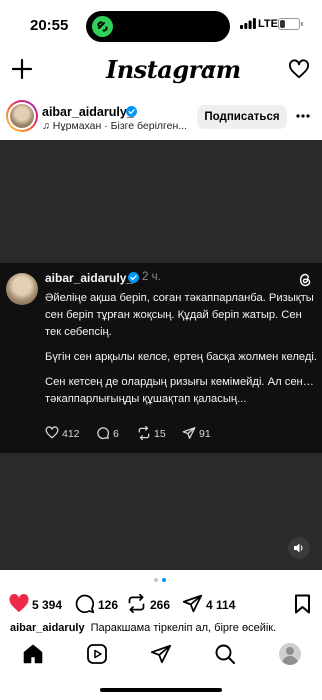 Image resolution: width=322 pixels, height=700 pixels. I want to click on thread-actions: 412 6 15 91, so click(170, 434).